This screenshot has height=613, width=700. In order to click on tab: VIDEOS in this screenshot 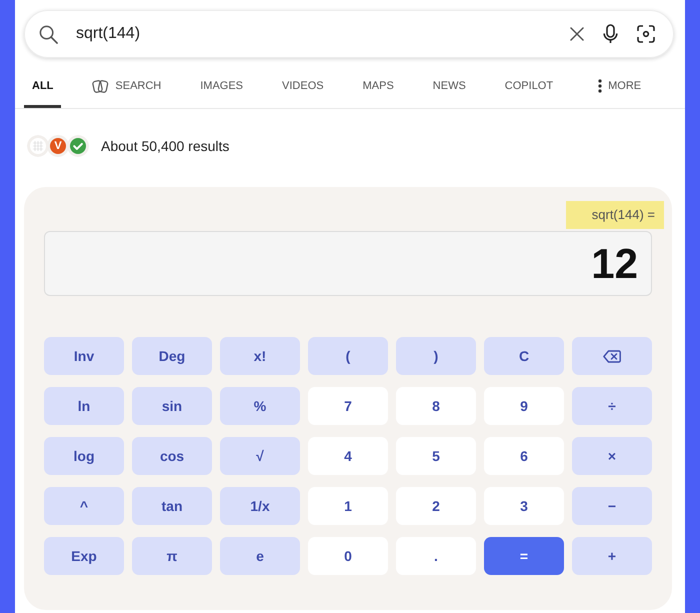, I will do `click(303, 86)`.